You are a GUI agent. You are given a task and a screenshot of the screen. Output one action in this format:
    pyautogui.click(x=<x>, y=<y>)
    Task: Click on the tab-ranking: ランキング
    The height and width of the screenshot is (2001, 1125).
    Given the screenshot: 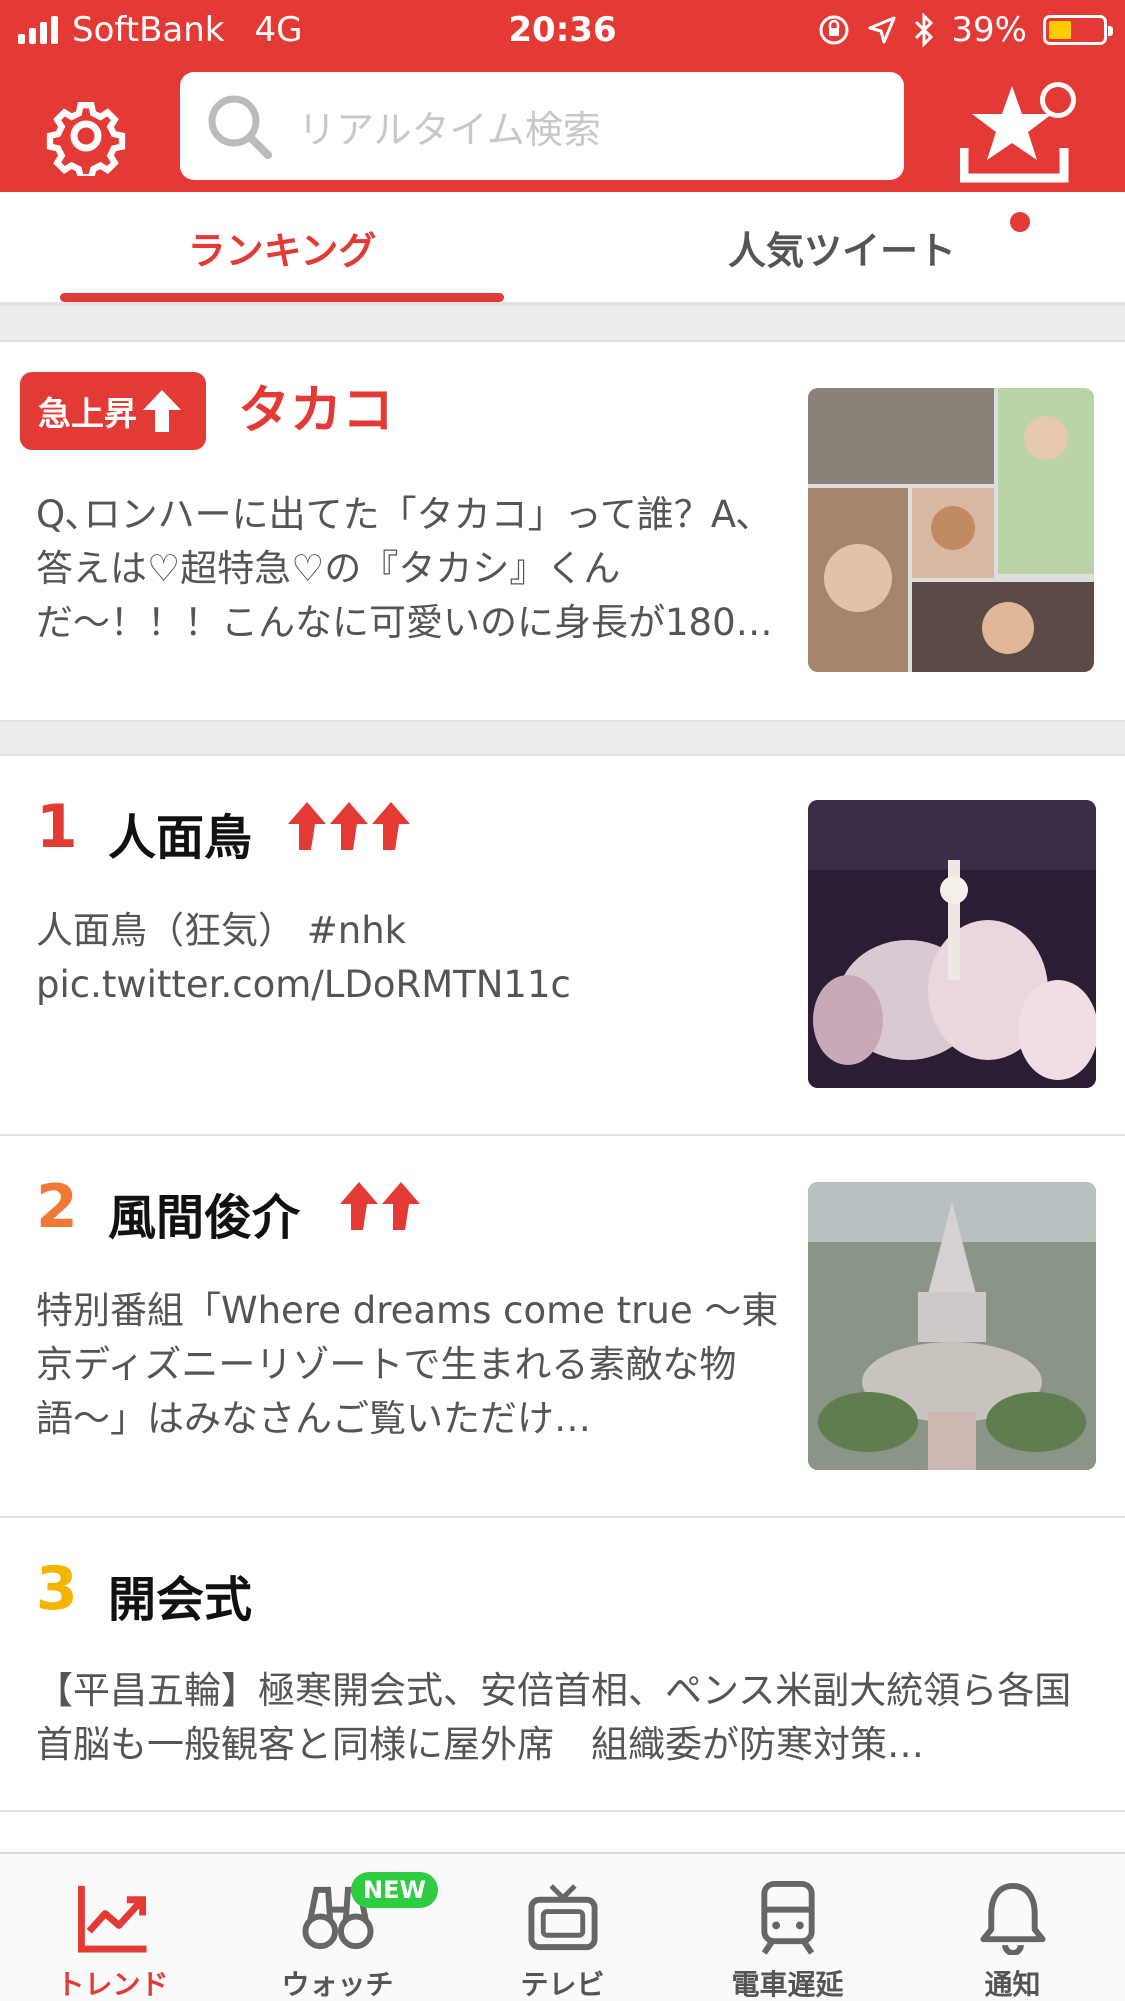 What is the action you would take?
    pyautogui.click(x=282, y=247)
    